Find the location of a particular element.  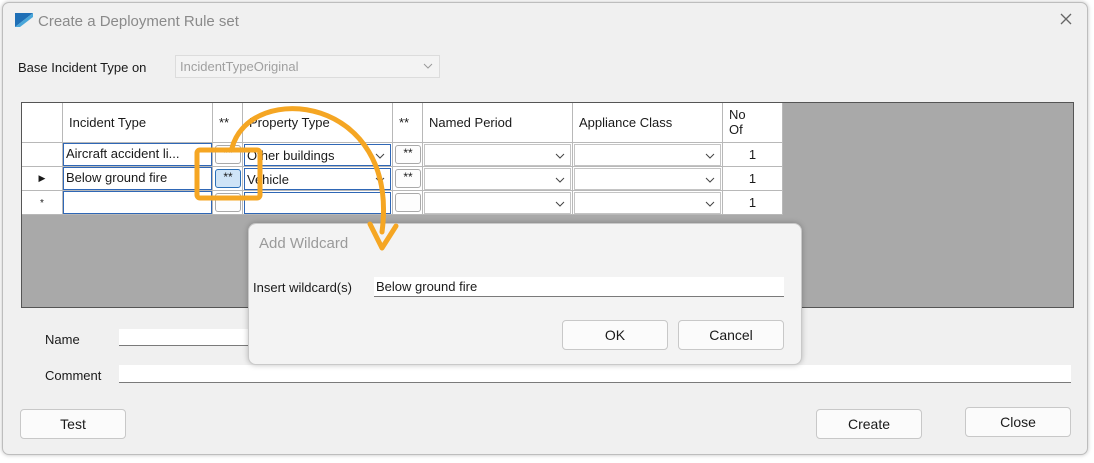

property-type-cell: Vehicle is located at coordinates (318, 179).